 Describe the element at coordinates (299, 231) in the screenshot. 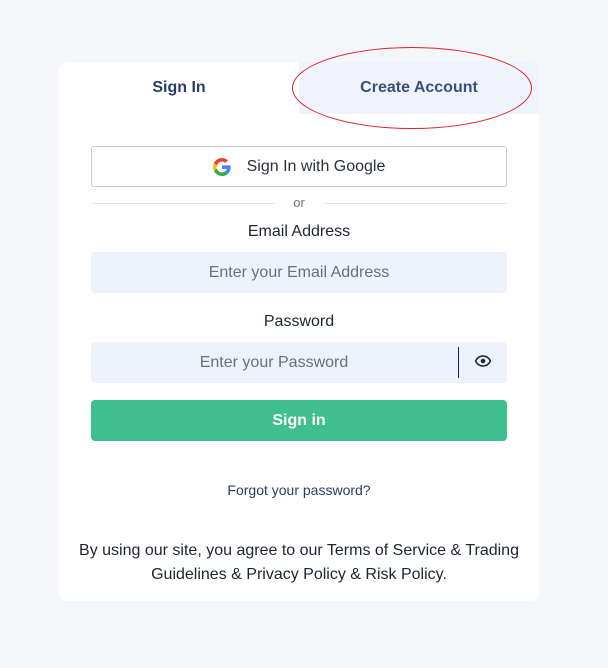

I see `email-label: Email Address` at that location.